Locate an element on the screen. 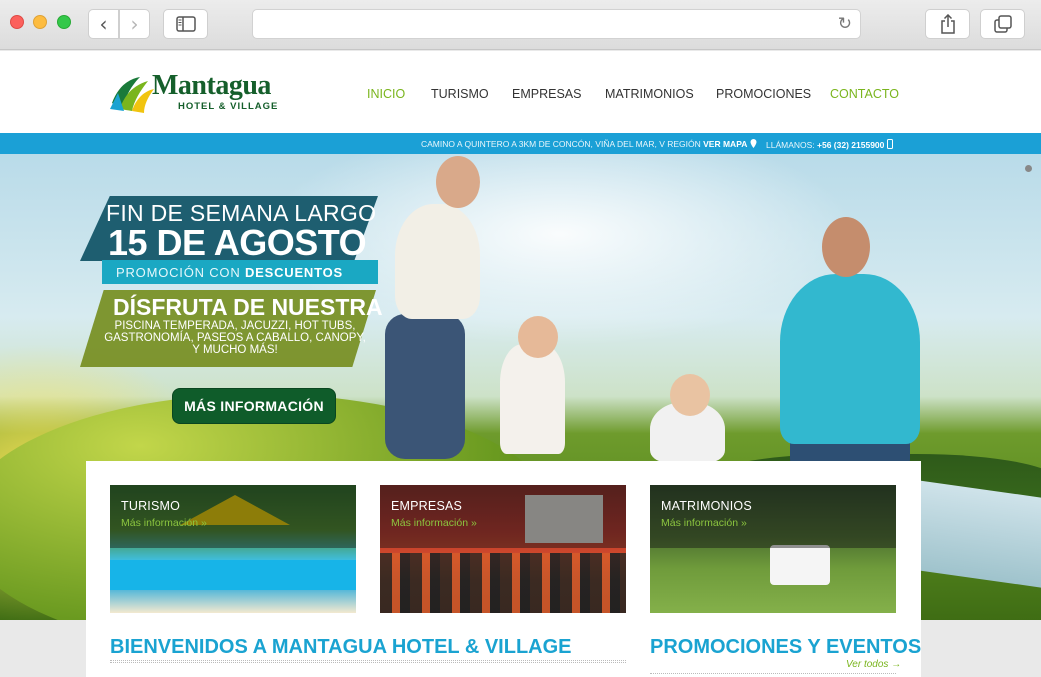  address-bar: ↻ is located at coordinates (556, 24).